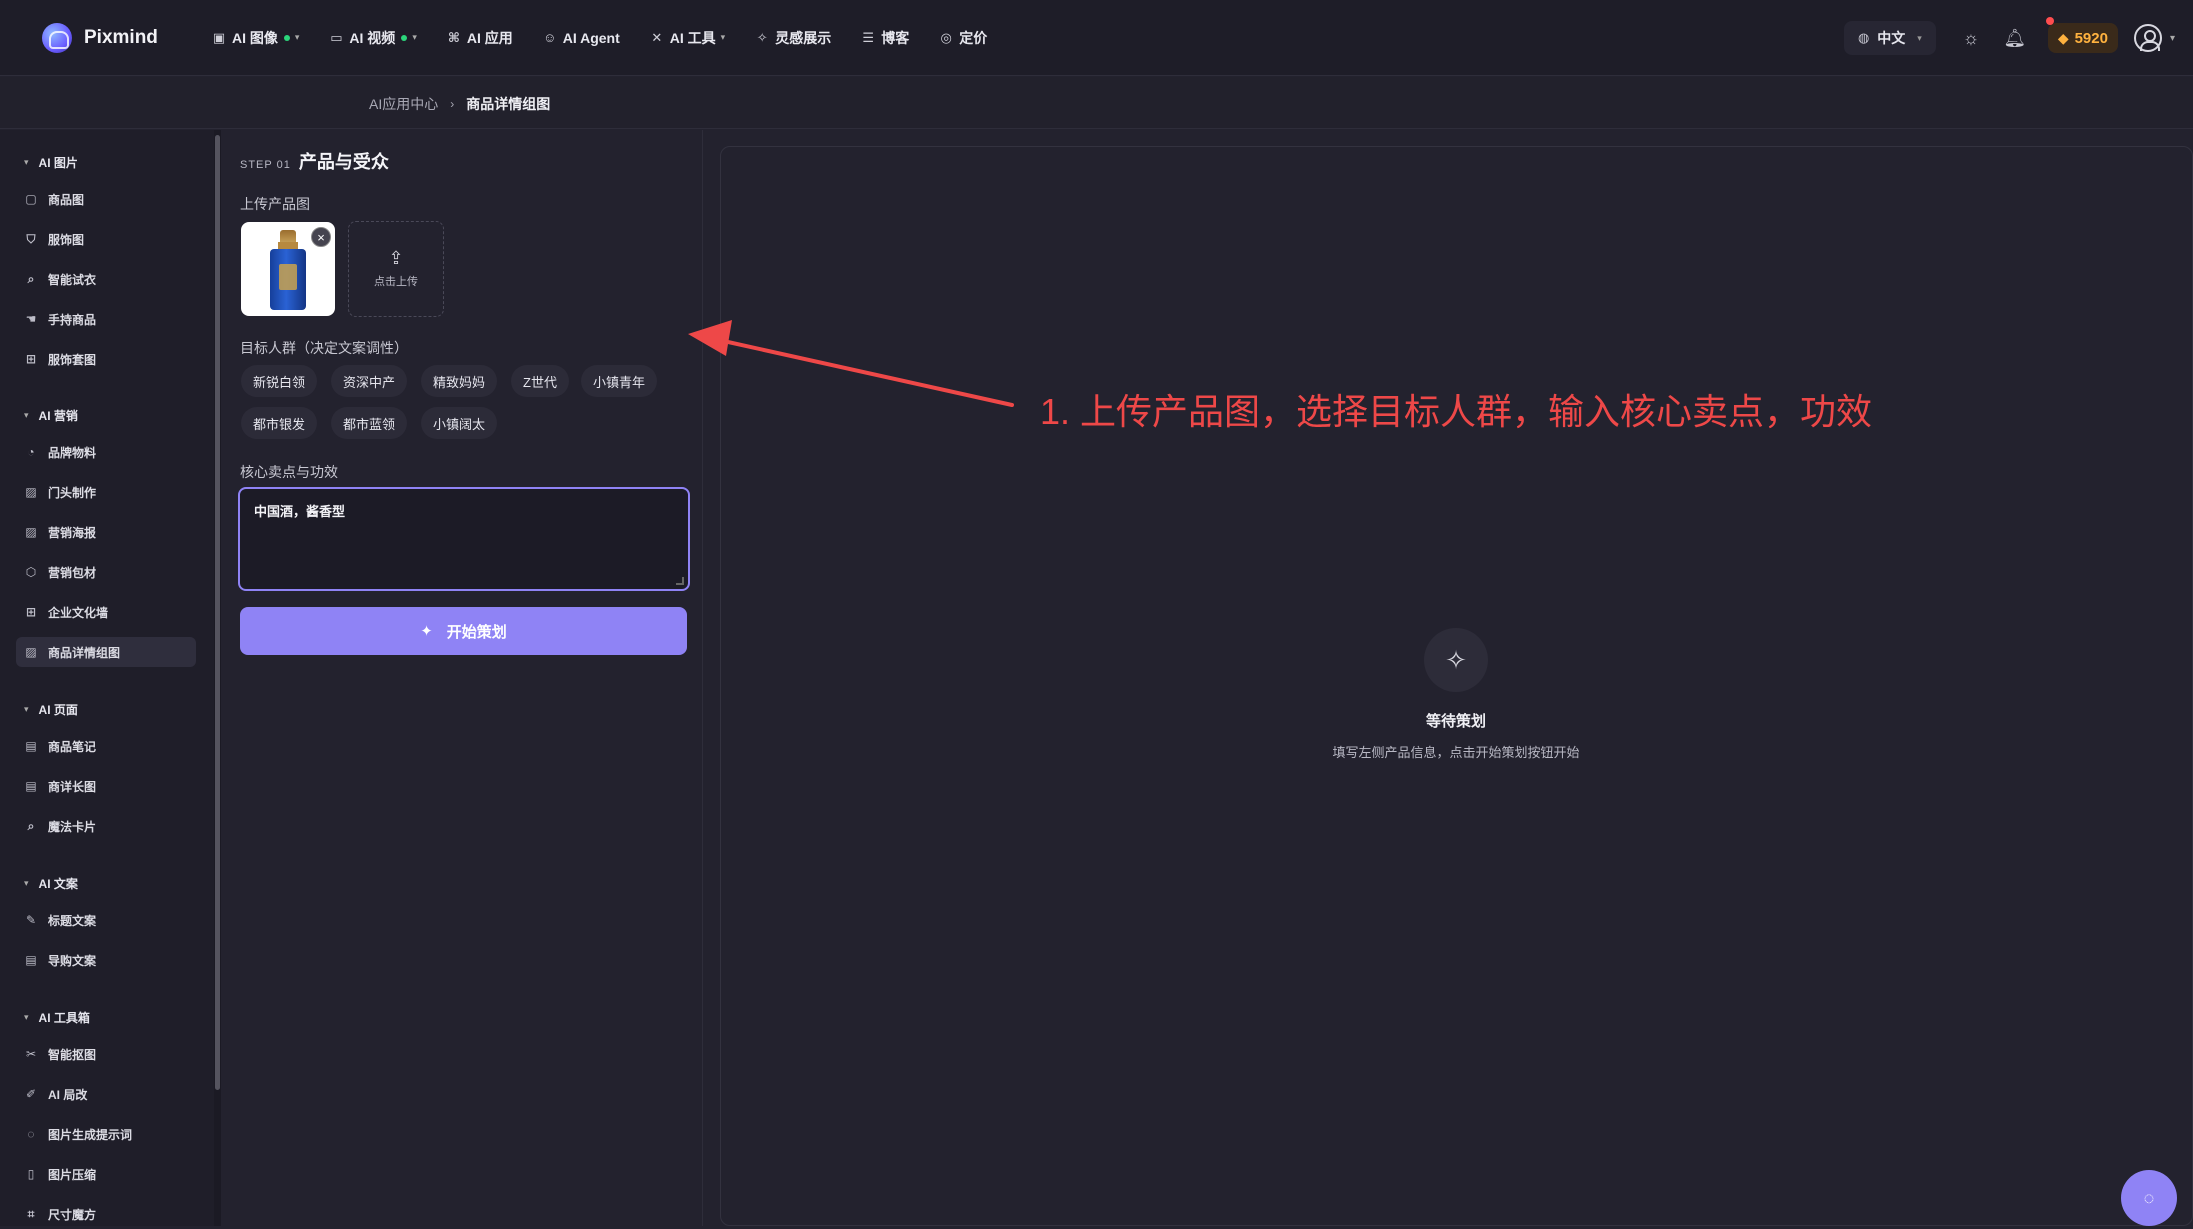 This screenshot has height=1229, width=2193. What do you see at coordinates (2063, 37) in the screenshot?
I see `gem-icon: ◆` at bounding box center [2063, 37].